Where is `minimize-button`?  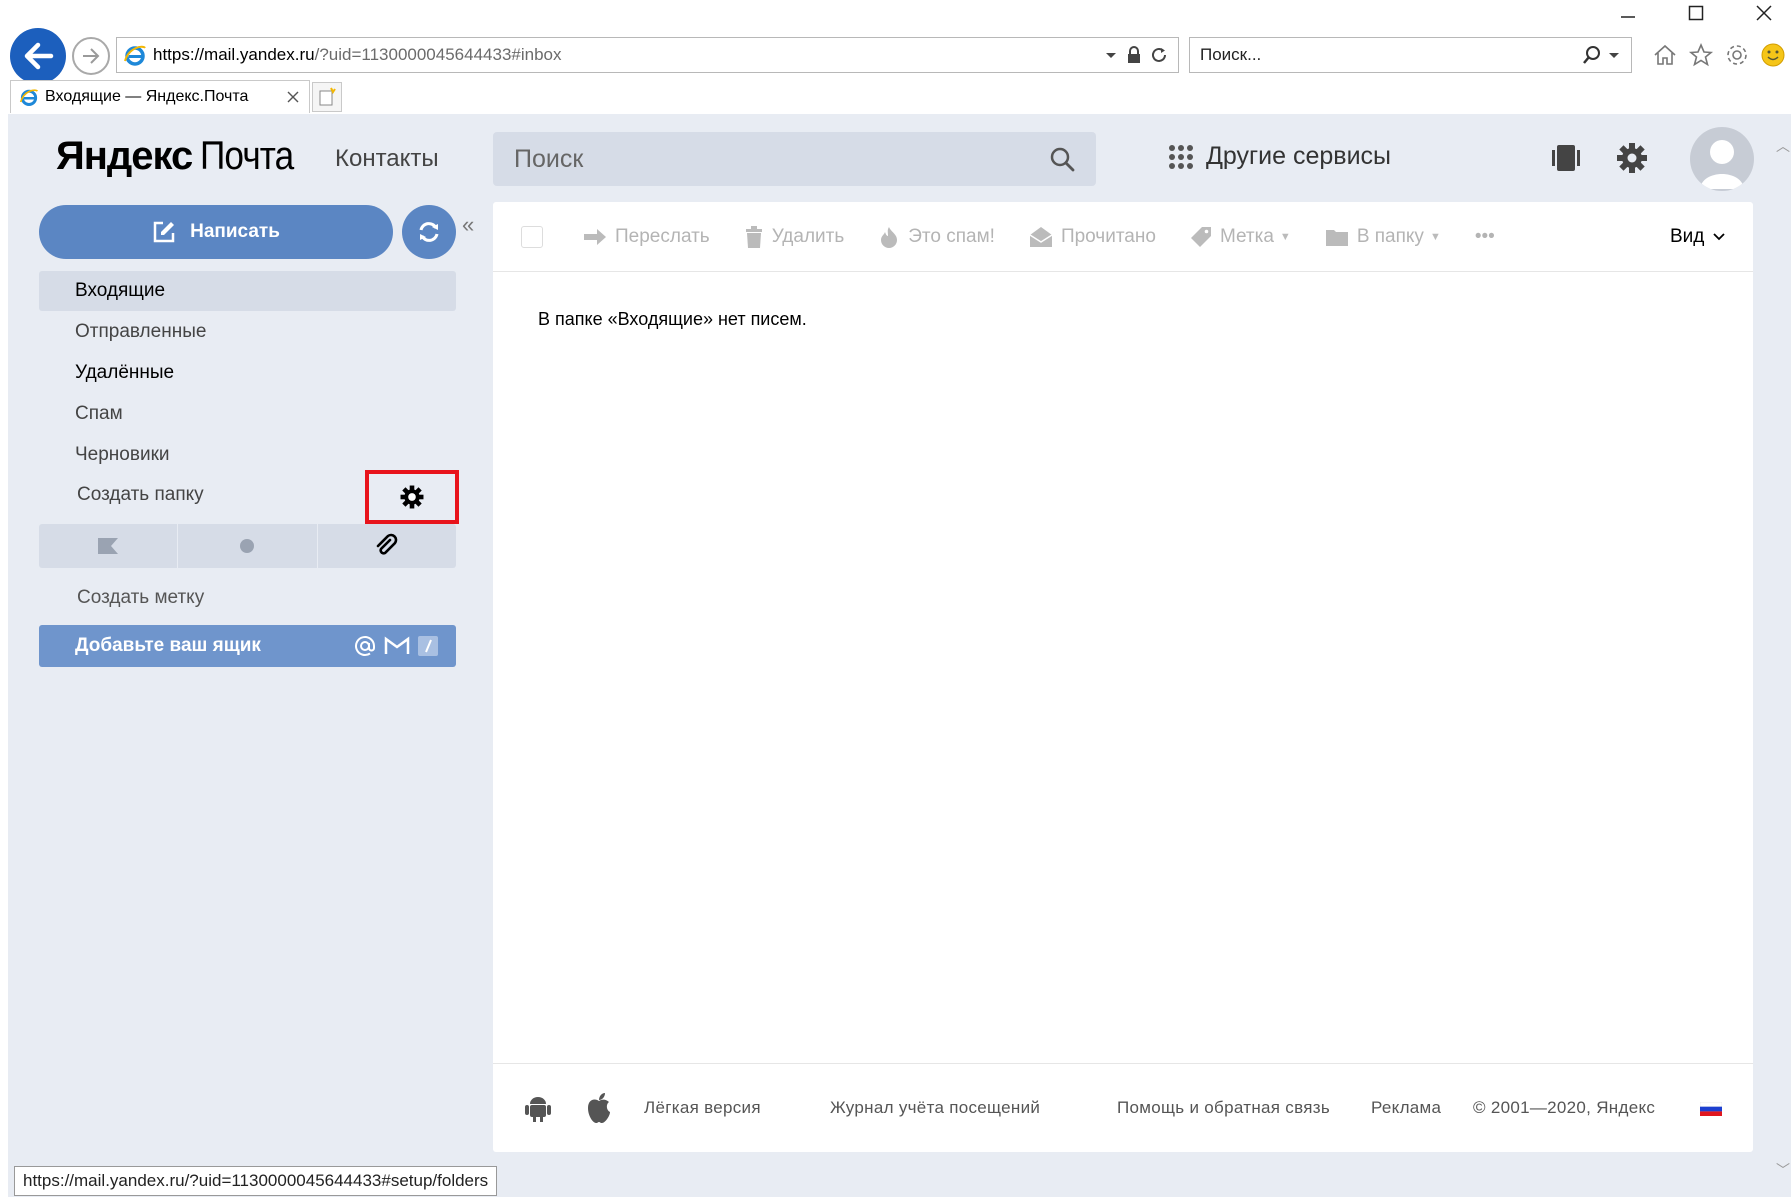 minimize-button is located at coordinates (1628, 13).